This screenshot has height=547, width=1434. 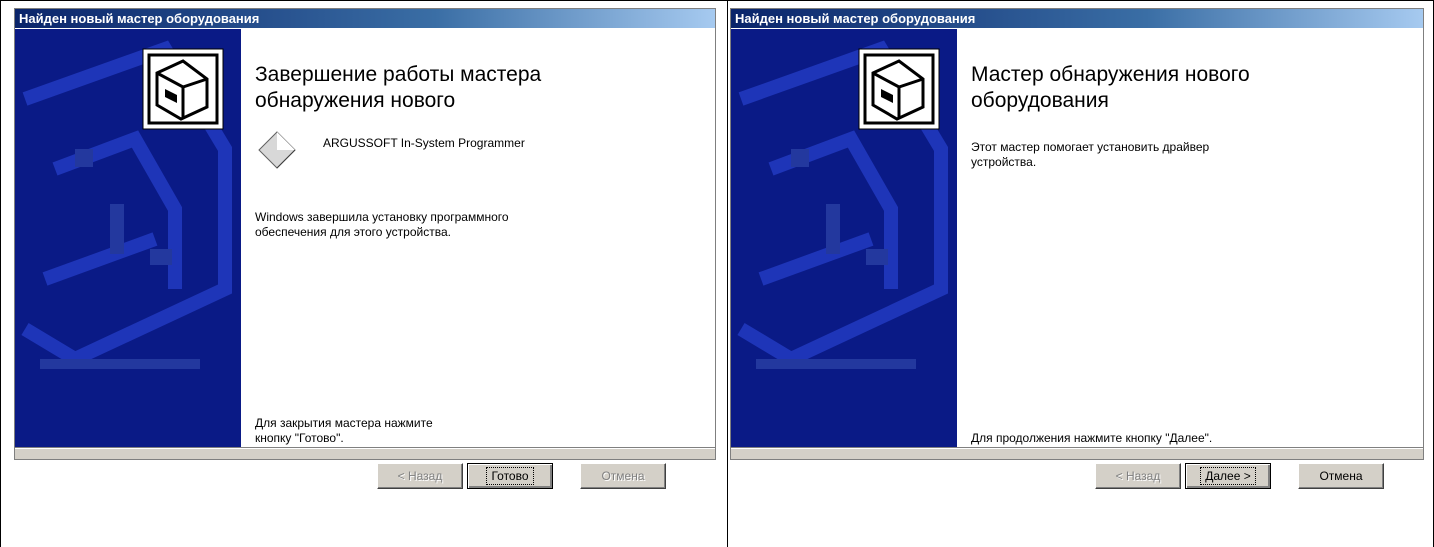 I want to click on instruction-line-2: кнопку "Готово"., so click(x=299, y=438).